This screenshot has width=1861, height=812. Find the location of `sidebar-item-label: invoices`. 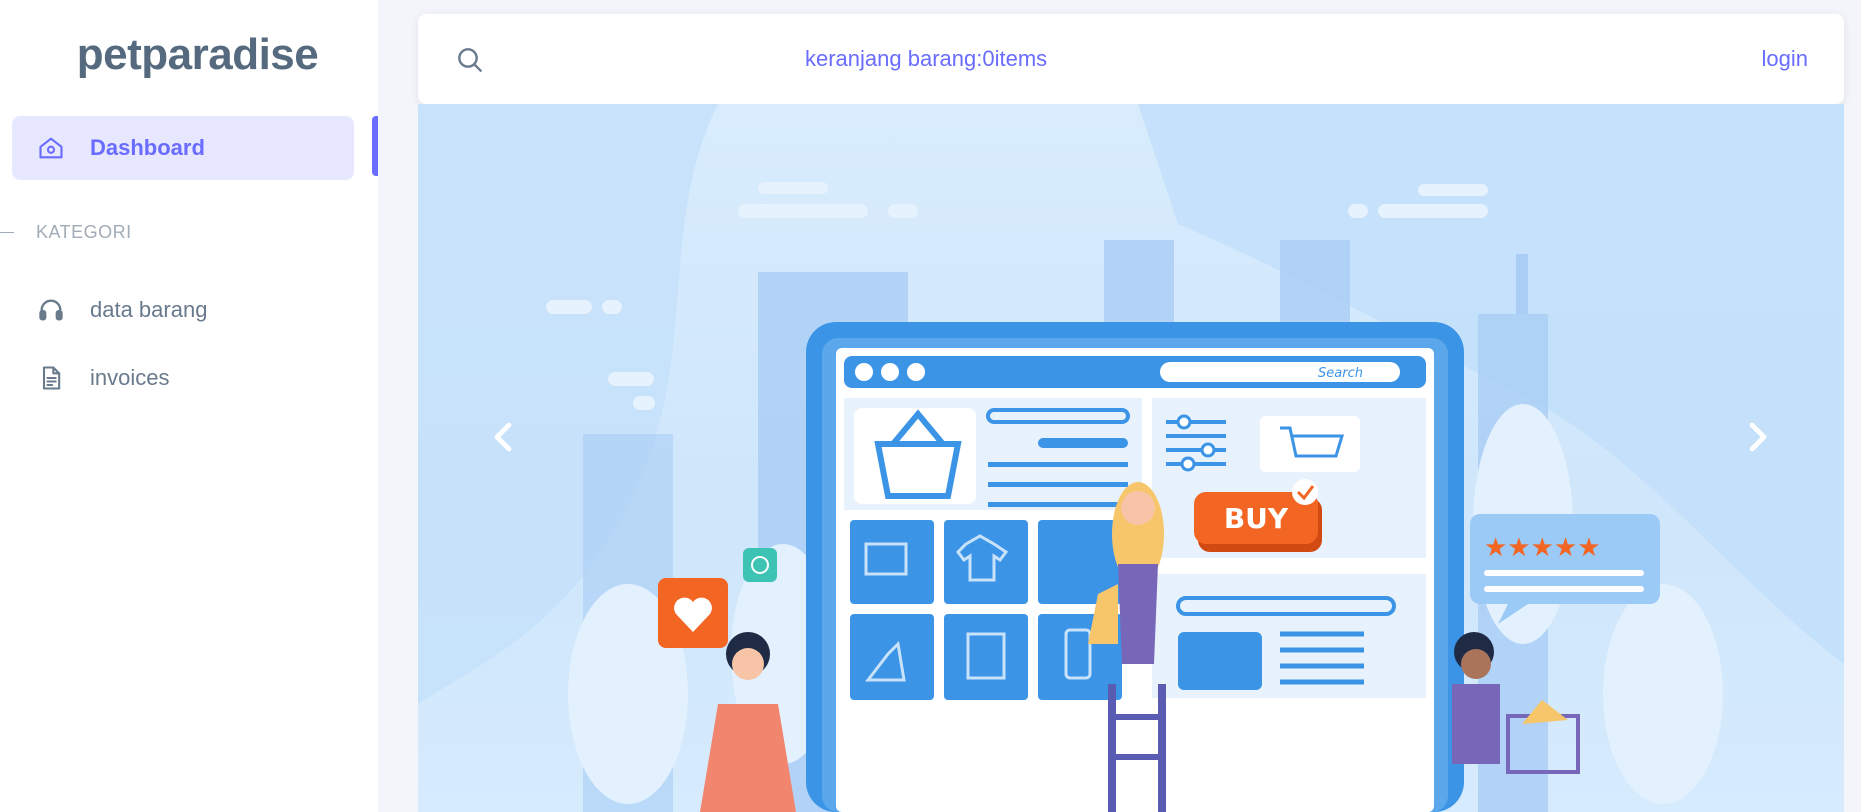

sidebar-item-label: invoices is located at coordinates (130, 377).